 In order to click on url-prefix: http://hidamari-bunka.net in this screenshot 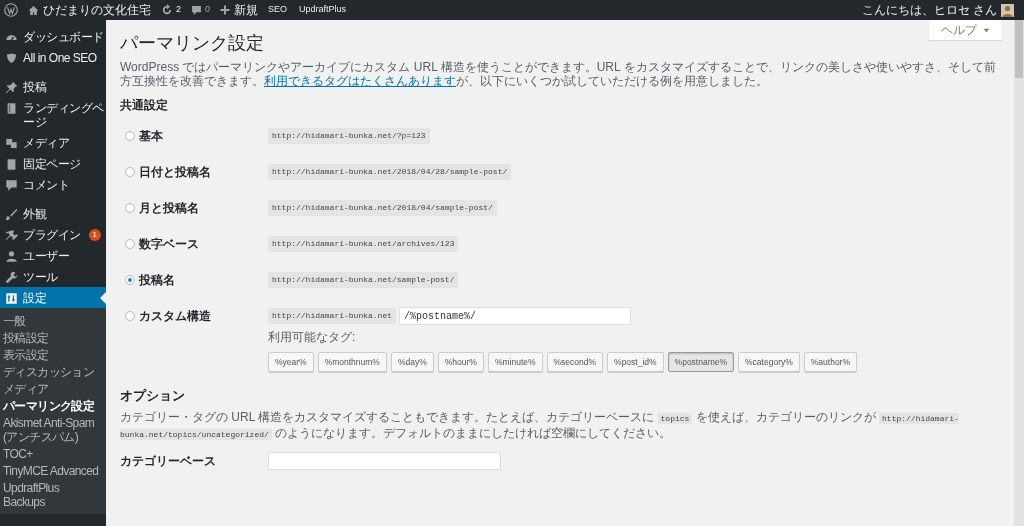, I will do `click(332, 316)`.